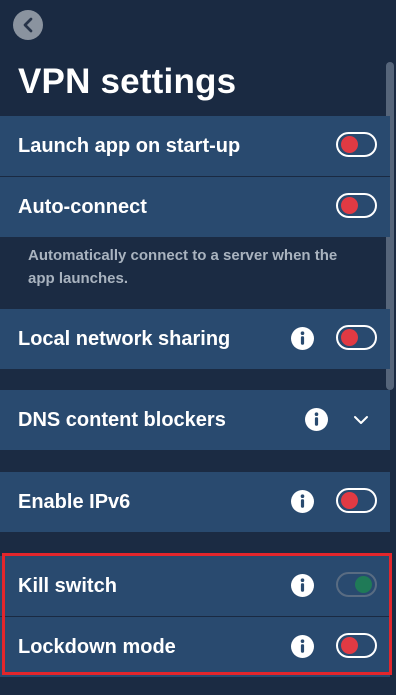  I want to click on setting-label-enable-ipv6: Enable IPv6, so click(74, 502).